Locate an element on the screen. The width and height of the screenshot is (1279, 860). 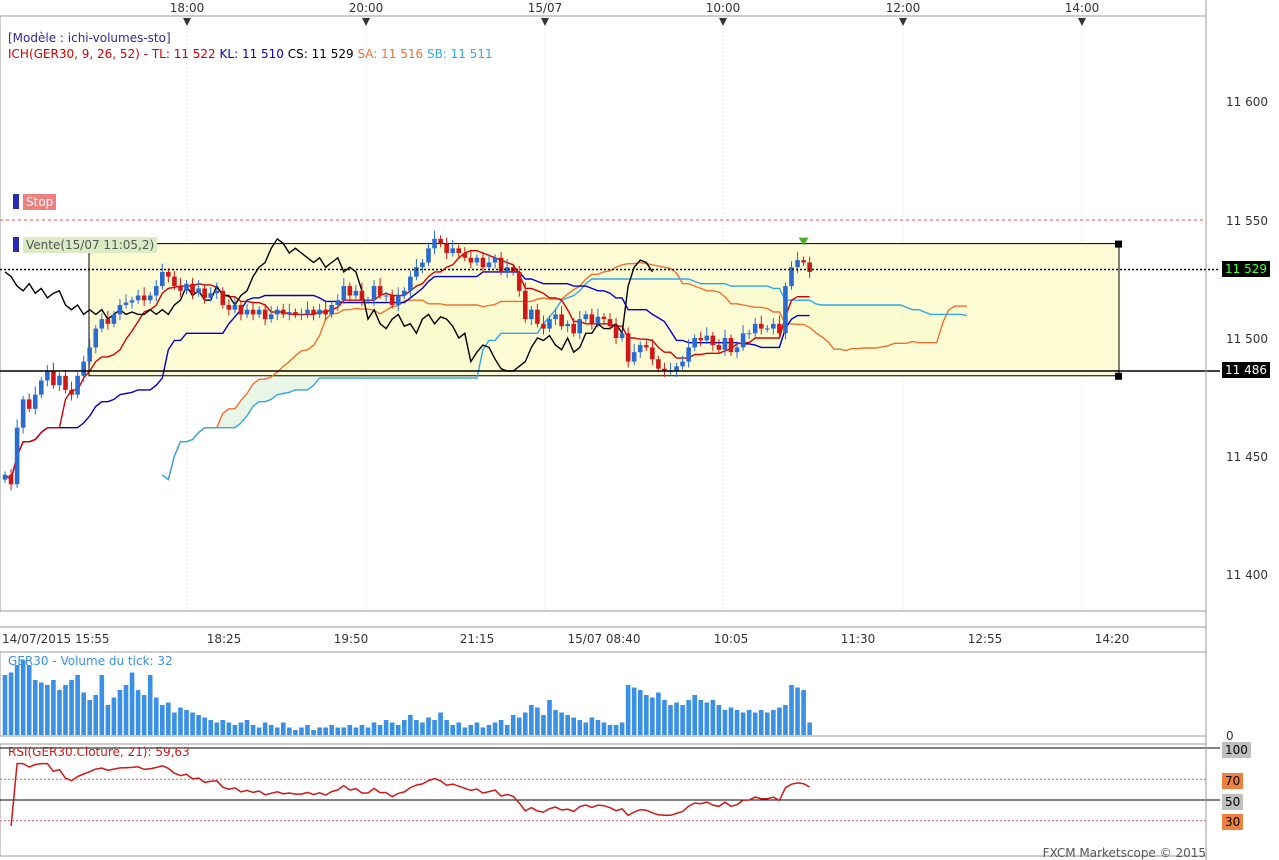
stop-marker: Stop is located at coordinates (40, 202).